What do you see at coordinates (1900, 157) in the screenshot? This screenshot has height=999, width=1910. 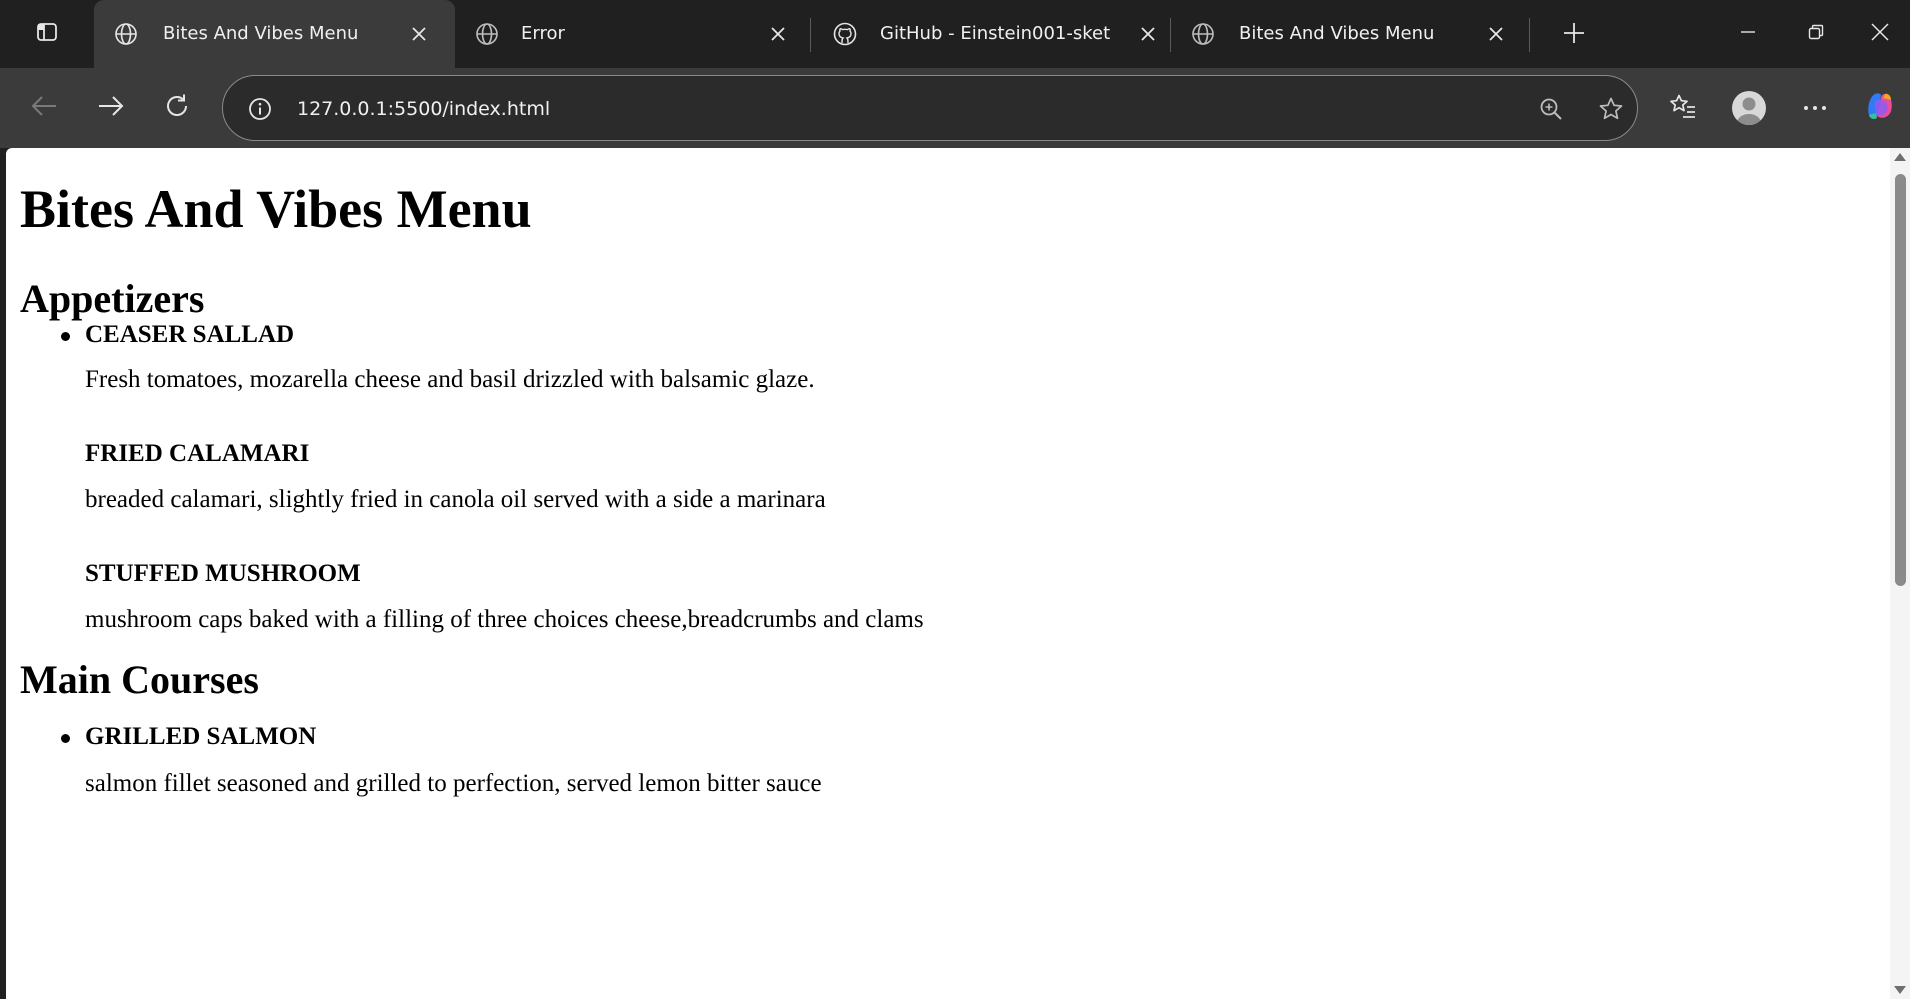 I see `scroll-up-arrow-icon` at bounding box center [1900, 157].